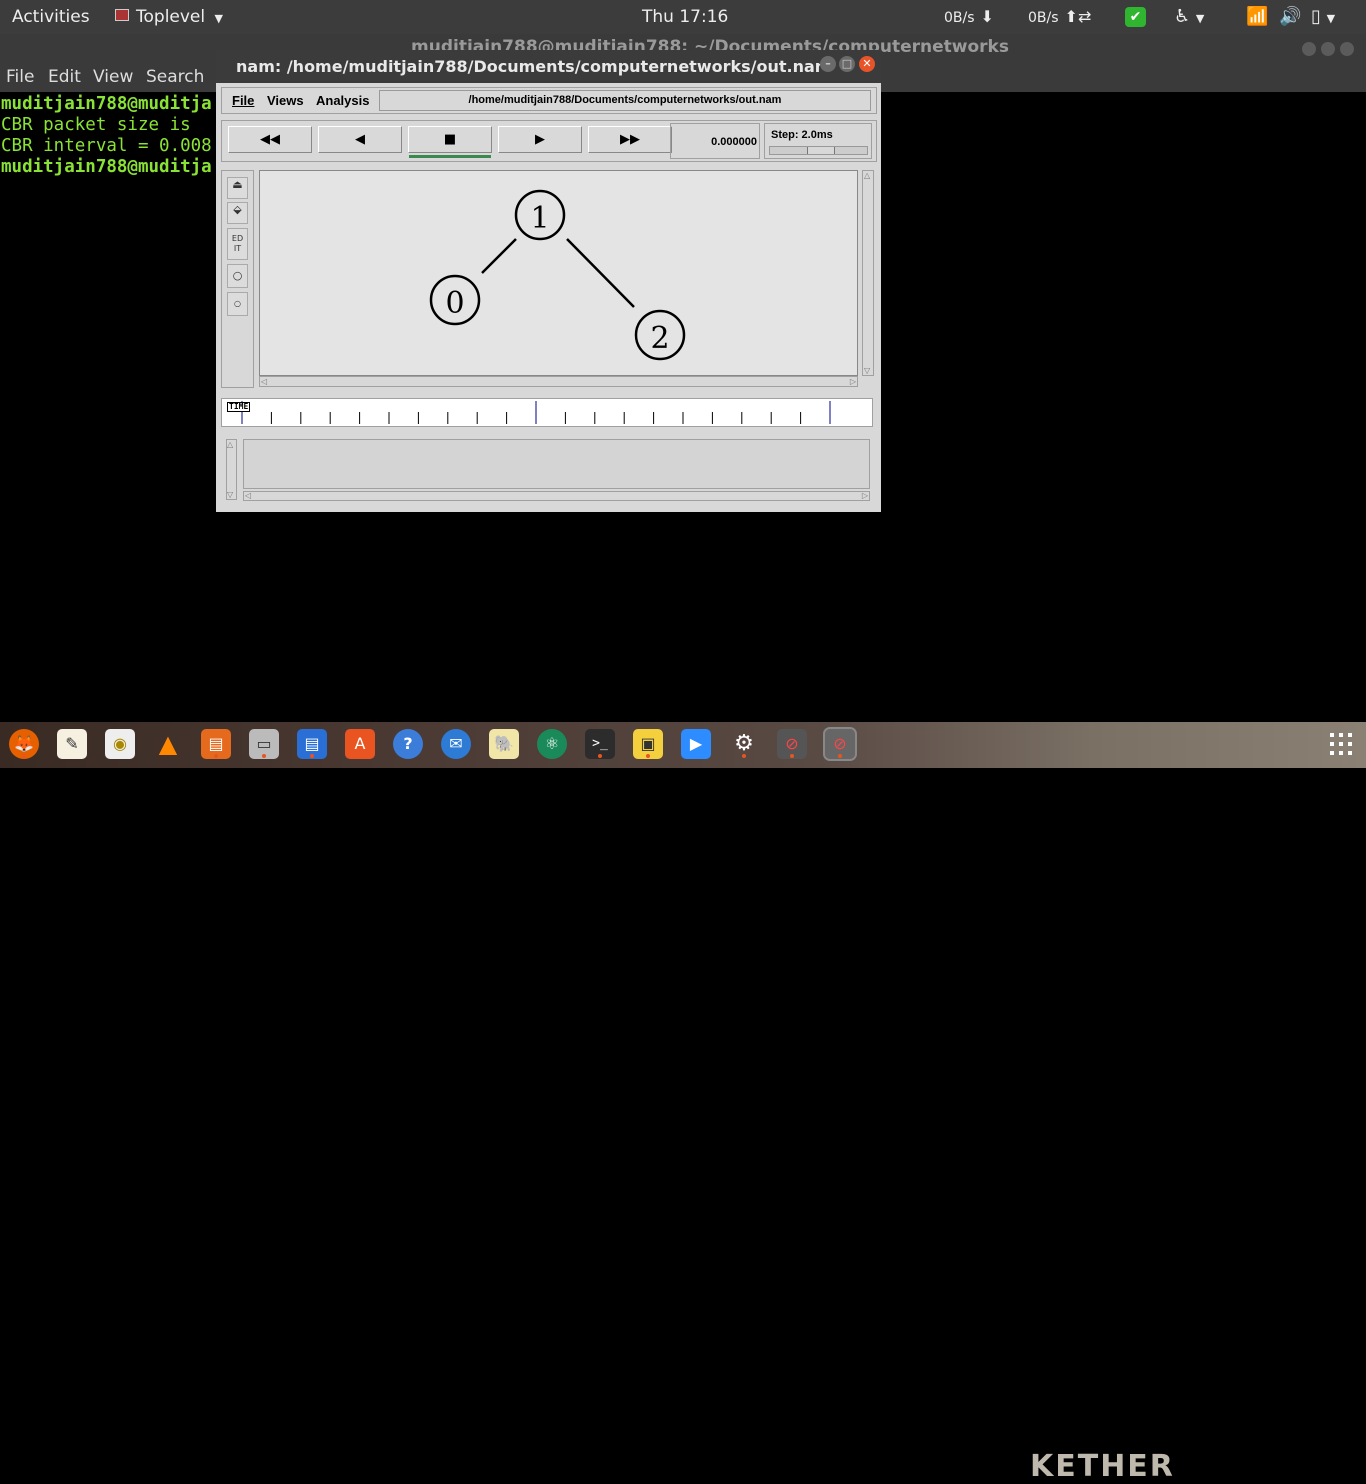  Describe the element at coordinates (552, 744) in the screenshot. I see `atom-icon: ⚛` at that location.